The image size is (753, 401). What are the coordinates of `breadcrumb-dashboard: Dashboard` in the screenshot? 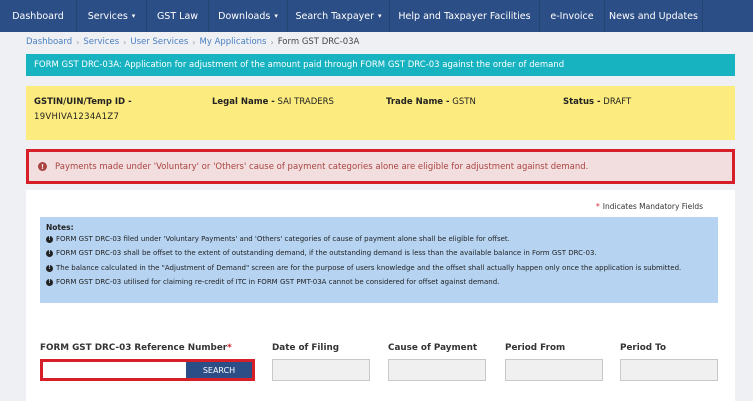 It's located at (49, 42).